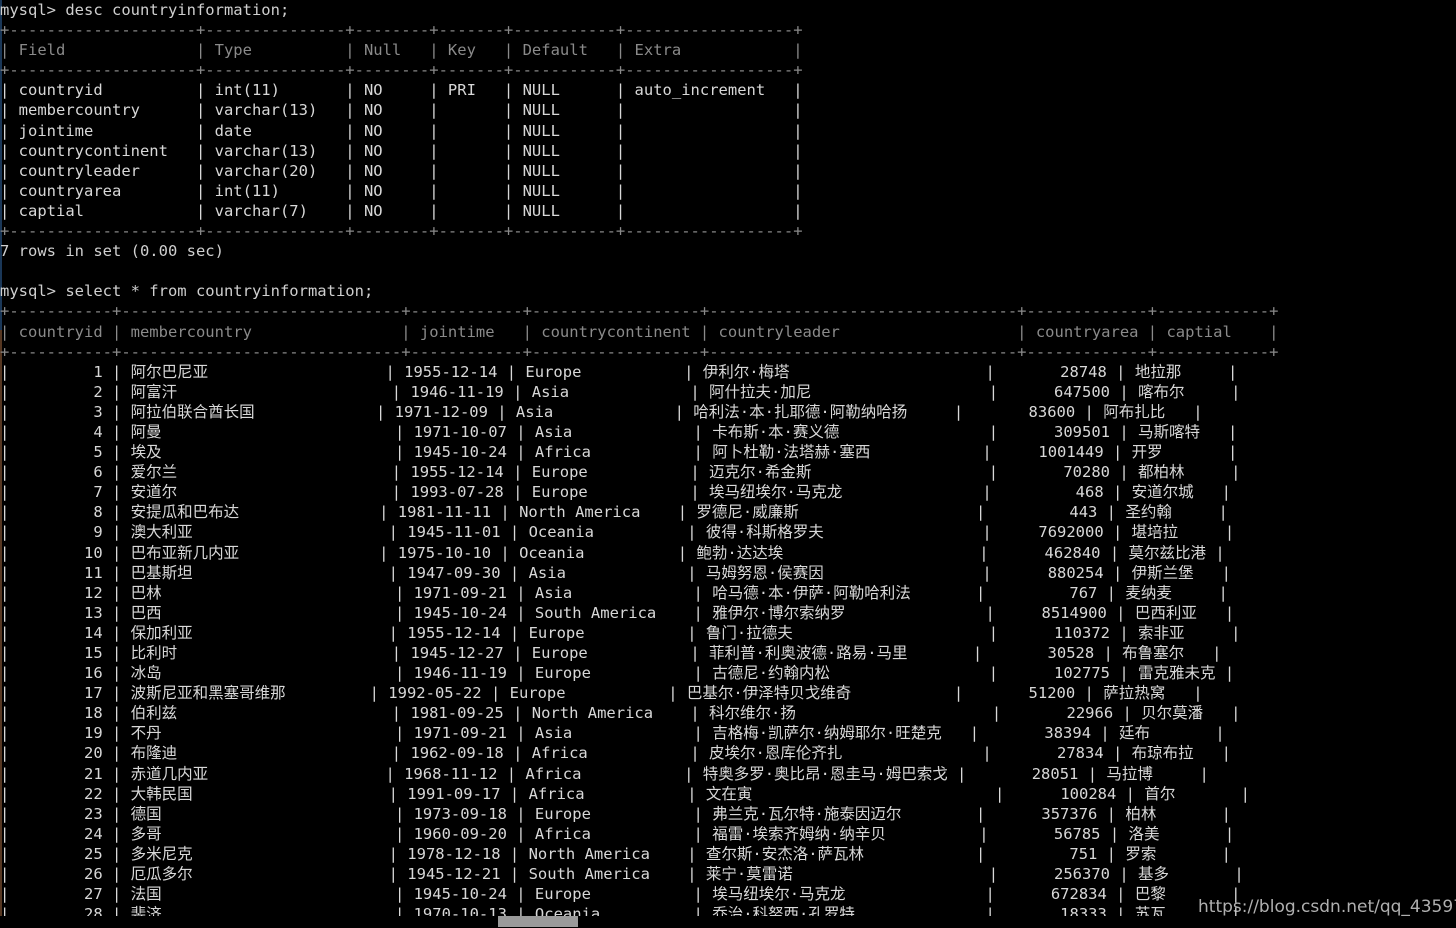 The width and height of the screenshot is (1456, 928). Describe the element at coordinates (401, 130) in the screenshot. I see `terminal-line: | jointime | date | NO | | NULL | |` at that location.